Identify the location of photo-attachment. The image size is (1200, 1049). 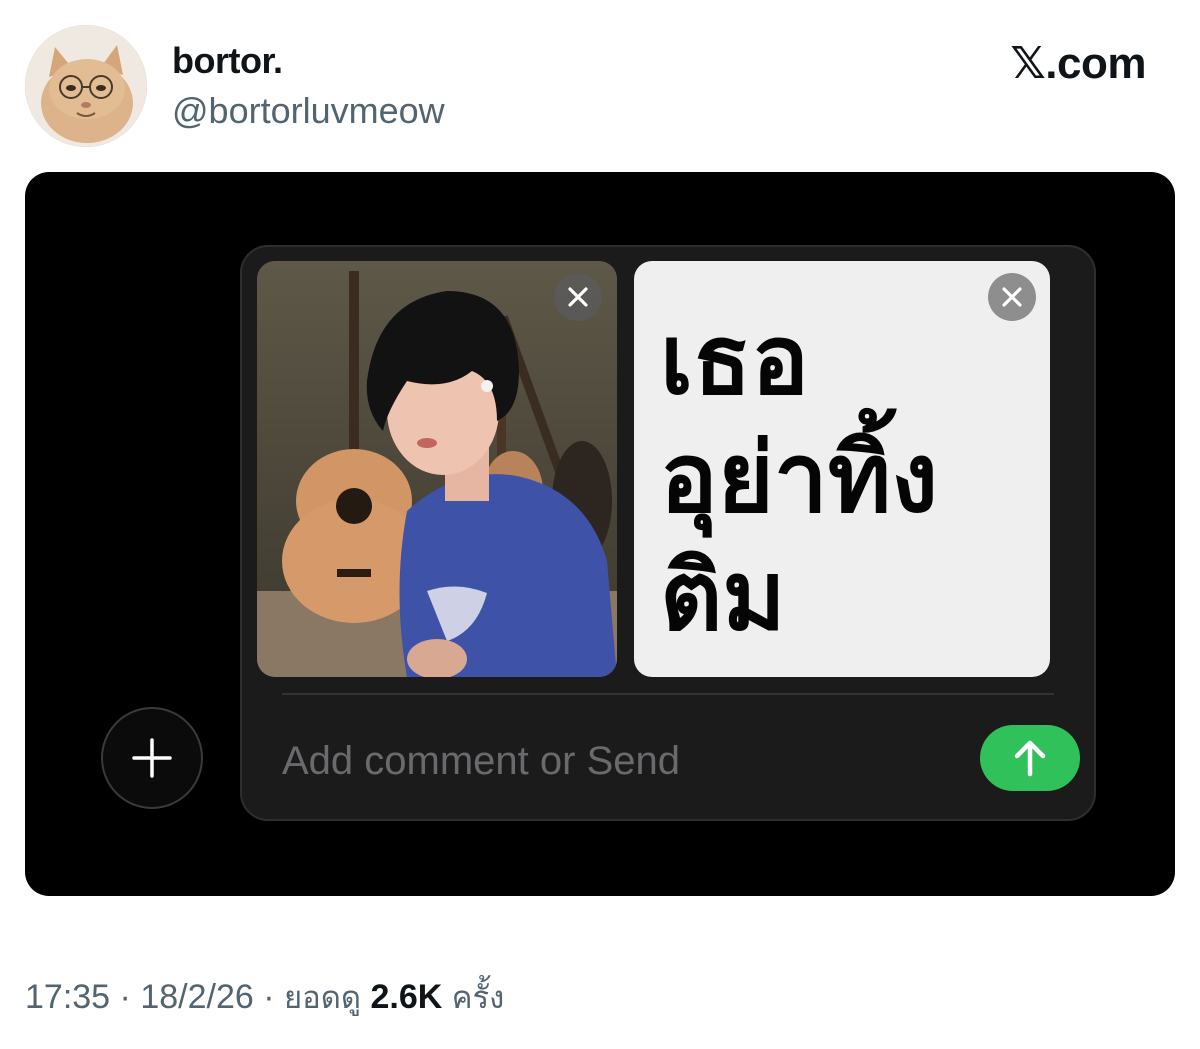
(437, 469).